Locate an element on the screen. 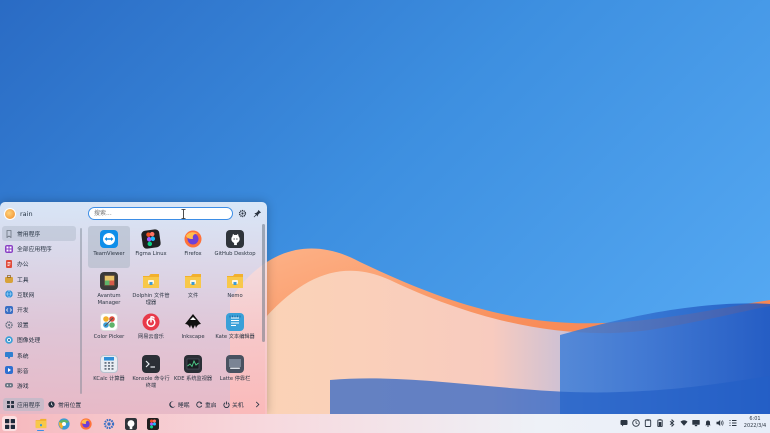  app-avantum-manager: Avantum Manager is located at coordinates (109, 289).